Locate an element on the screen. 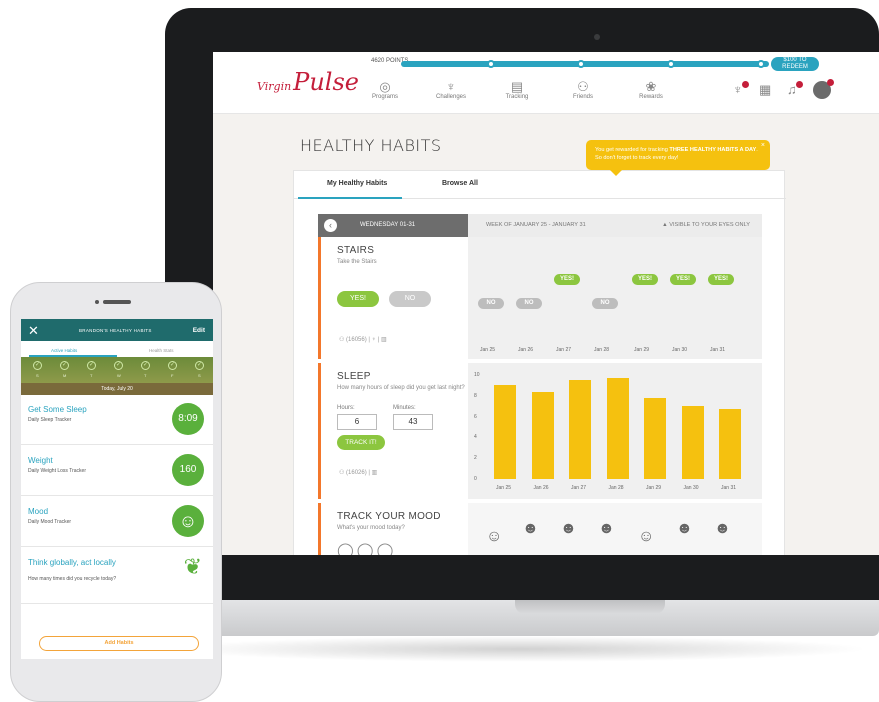 This screenshot has height=702, width=879. phone-camera is located at coordinates (97, 302).